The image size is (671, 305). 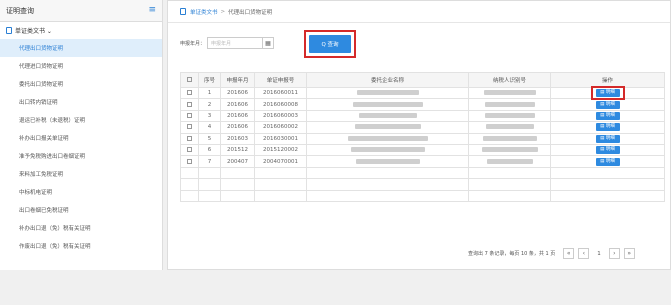 I want to click on sidebar-group-documents: 单证类文书 ⌄, so click(x=81, y=30).